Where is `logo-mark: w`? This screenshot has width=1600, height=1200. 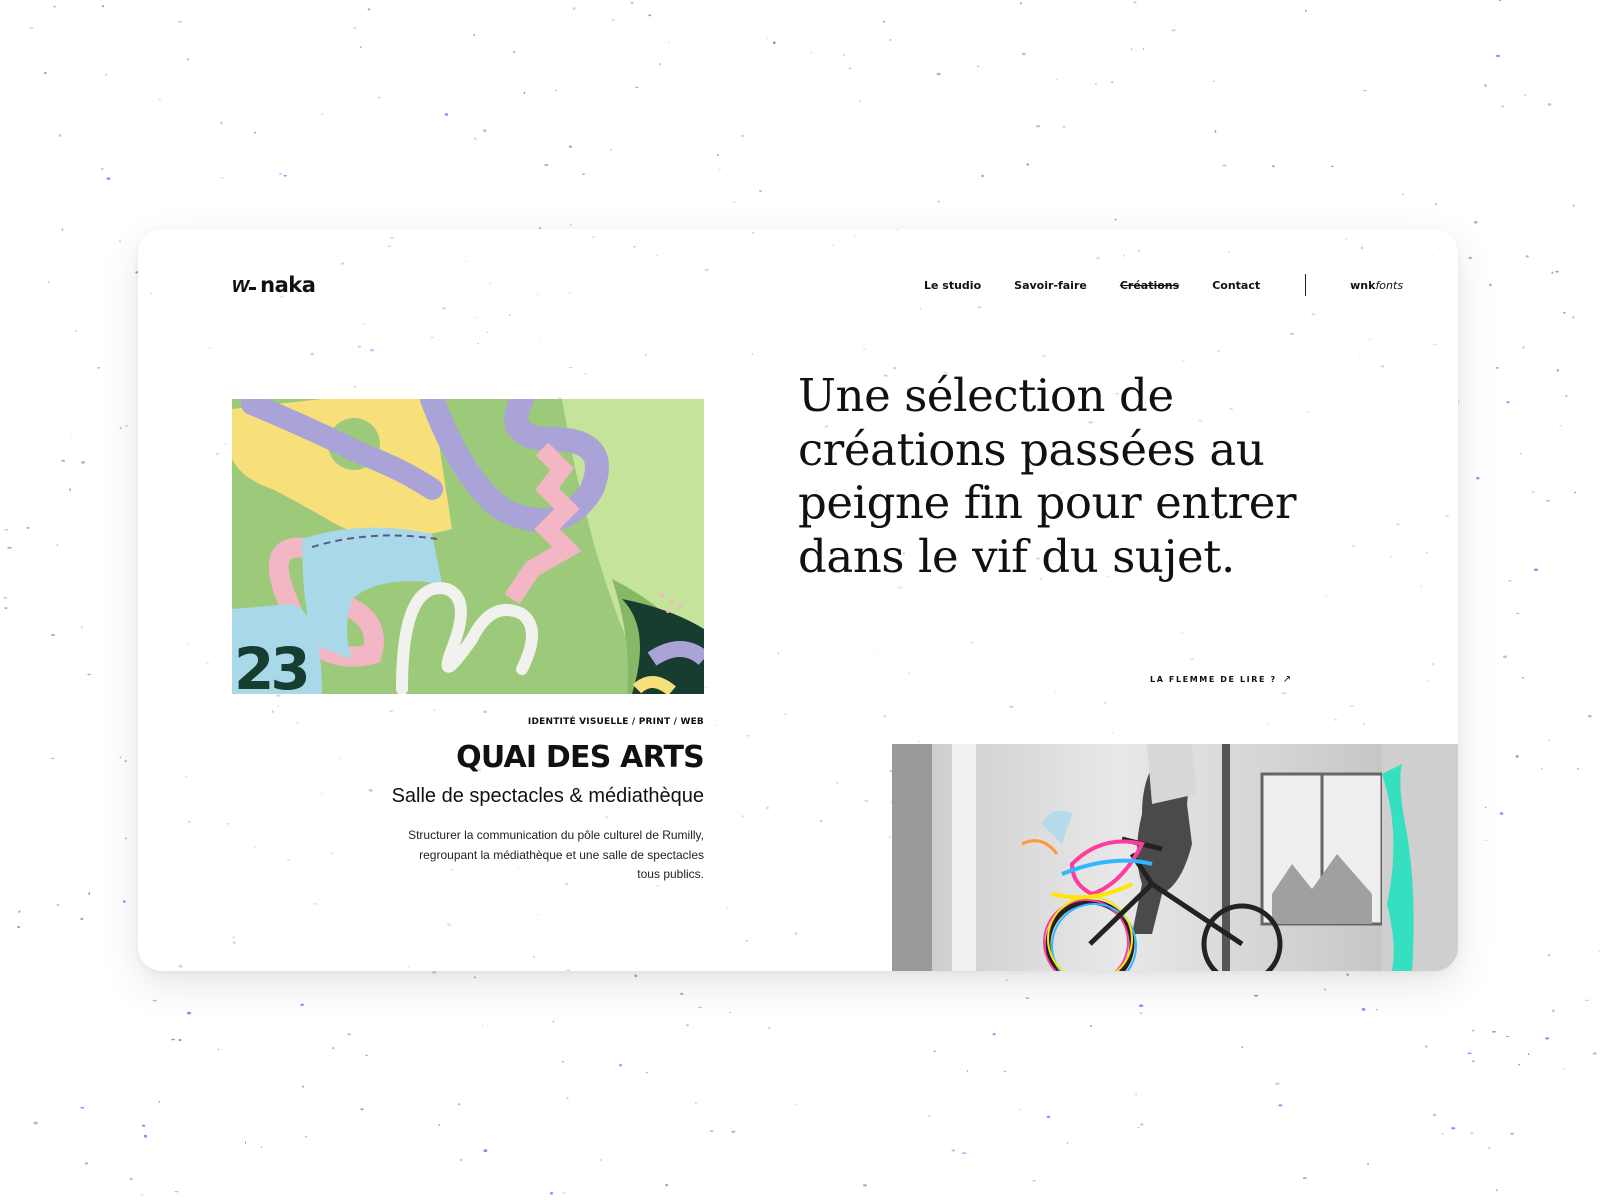 logo-mark: w is located at coordinates (240, 284).